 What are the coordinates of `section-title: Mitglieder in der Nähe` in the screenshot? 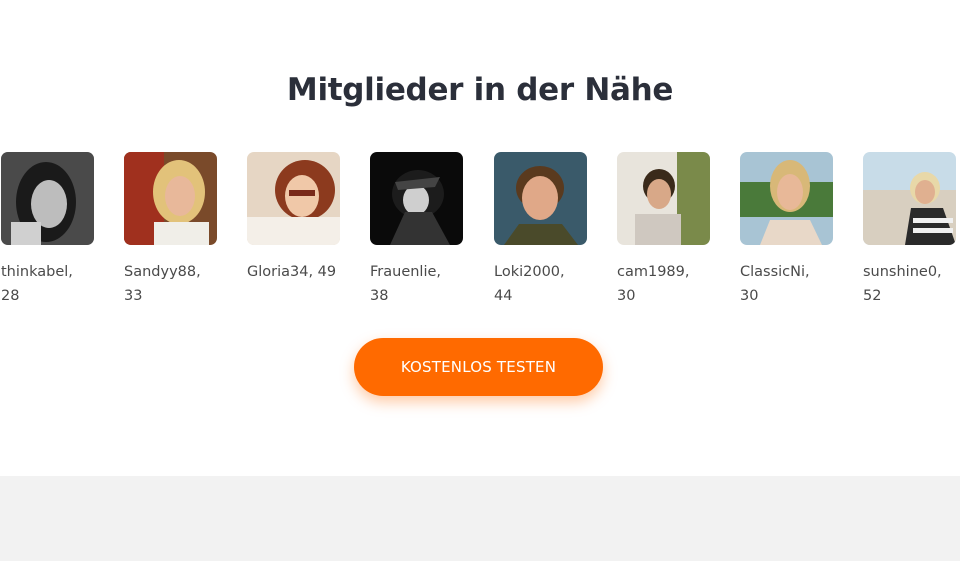 It's located at (480, 90).